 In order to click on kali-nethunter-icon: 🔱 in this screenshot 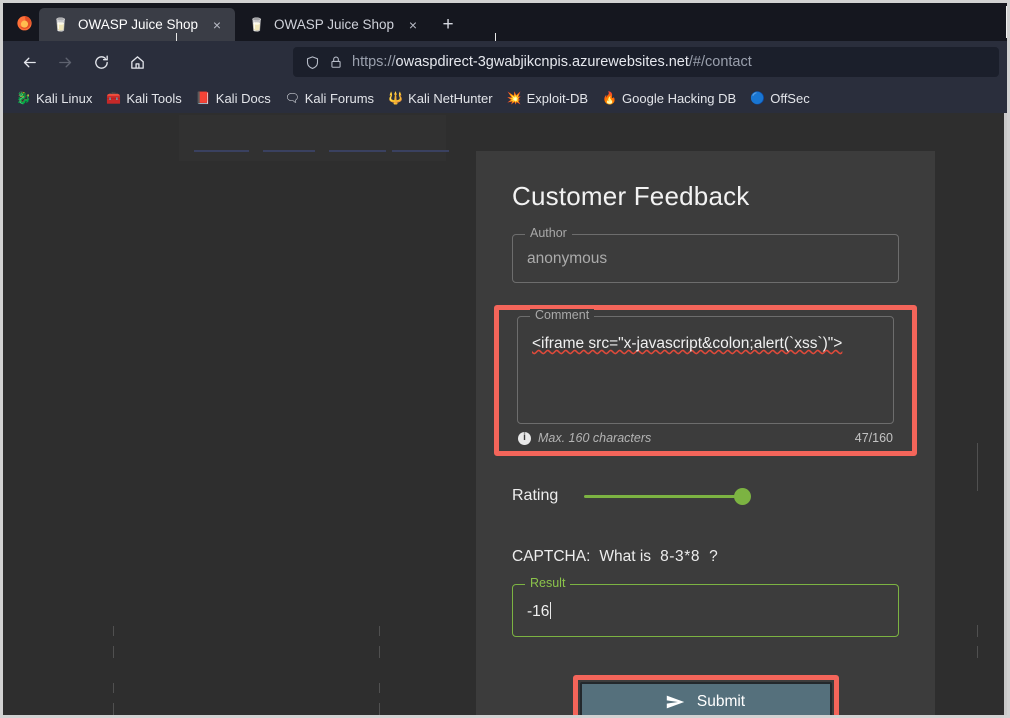, I will do `click(396, 98)`.